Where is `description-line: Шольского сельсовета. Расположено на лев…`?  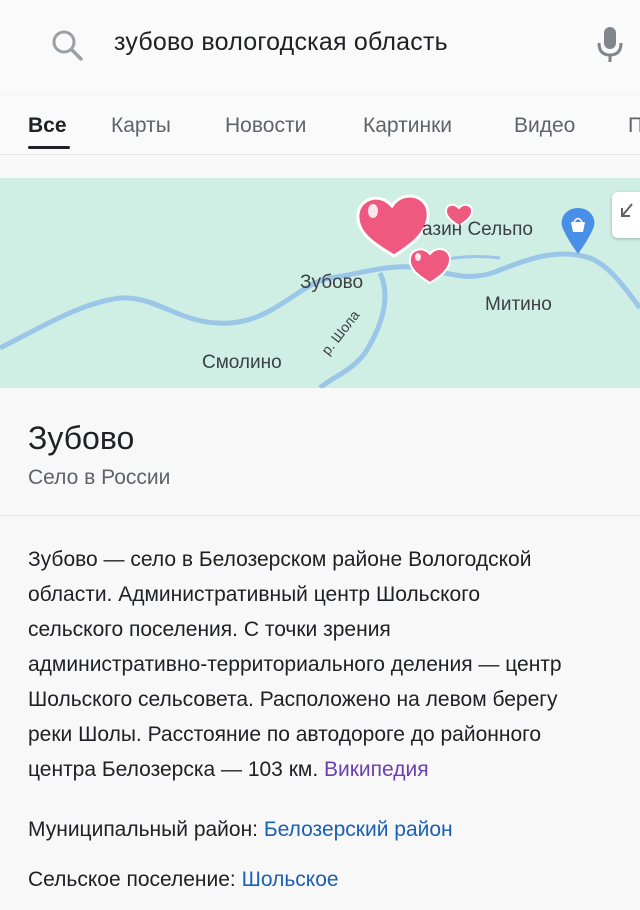 description-line: Шольского сельсовета. Расположено на лев… is located at coordinates (293, 699).